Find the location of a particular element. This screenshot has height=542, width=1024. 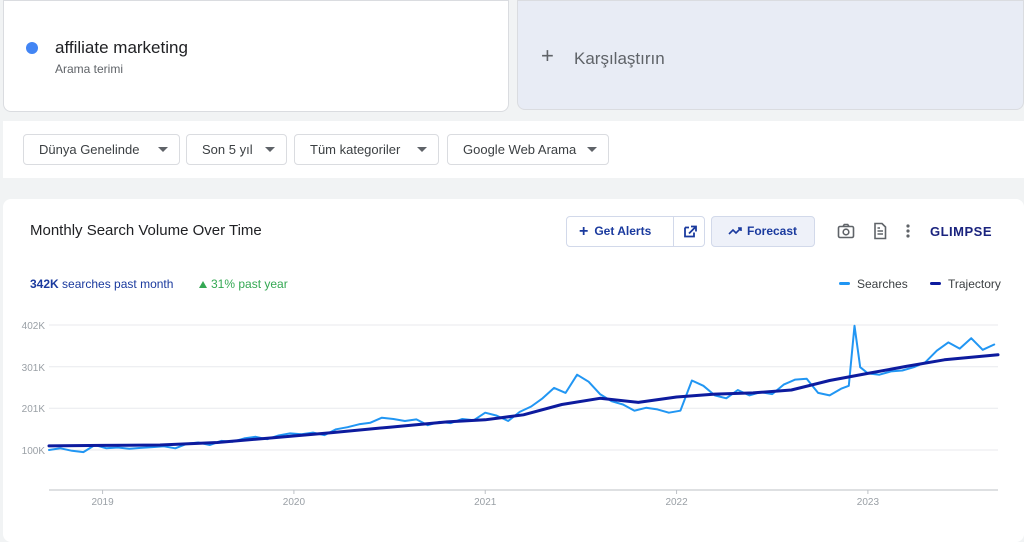

x-tick-label: 2022 is located at coordinates (676, 502).